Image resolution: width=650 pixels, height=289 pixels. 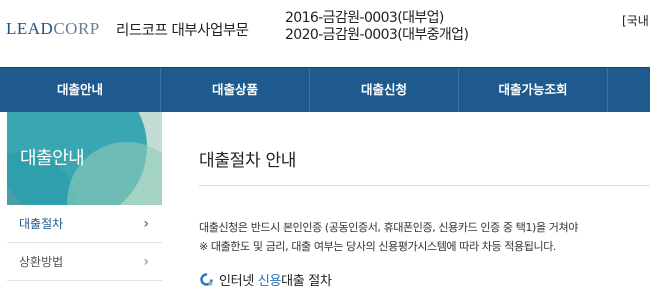 What do you see at coordinates (306, 281) in the screenshot?
I see `section-heading-suffix: 대출 절차` at bounding box center [306, 281].